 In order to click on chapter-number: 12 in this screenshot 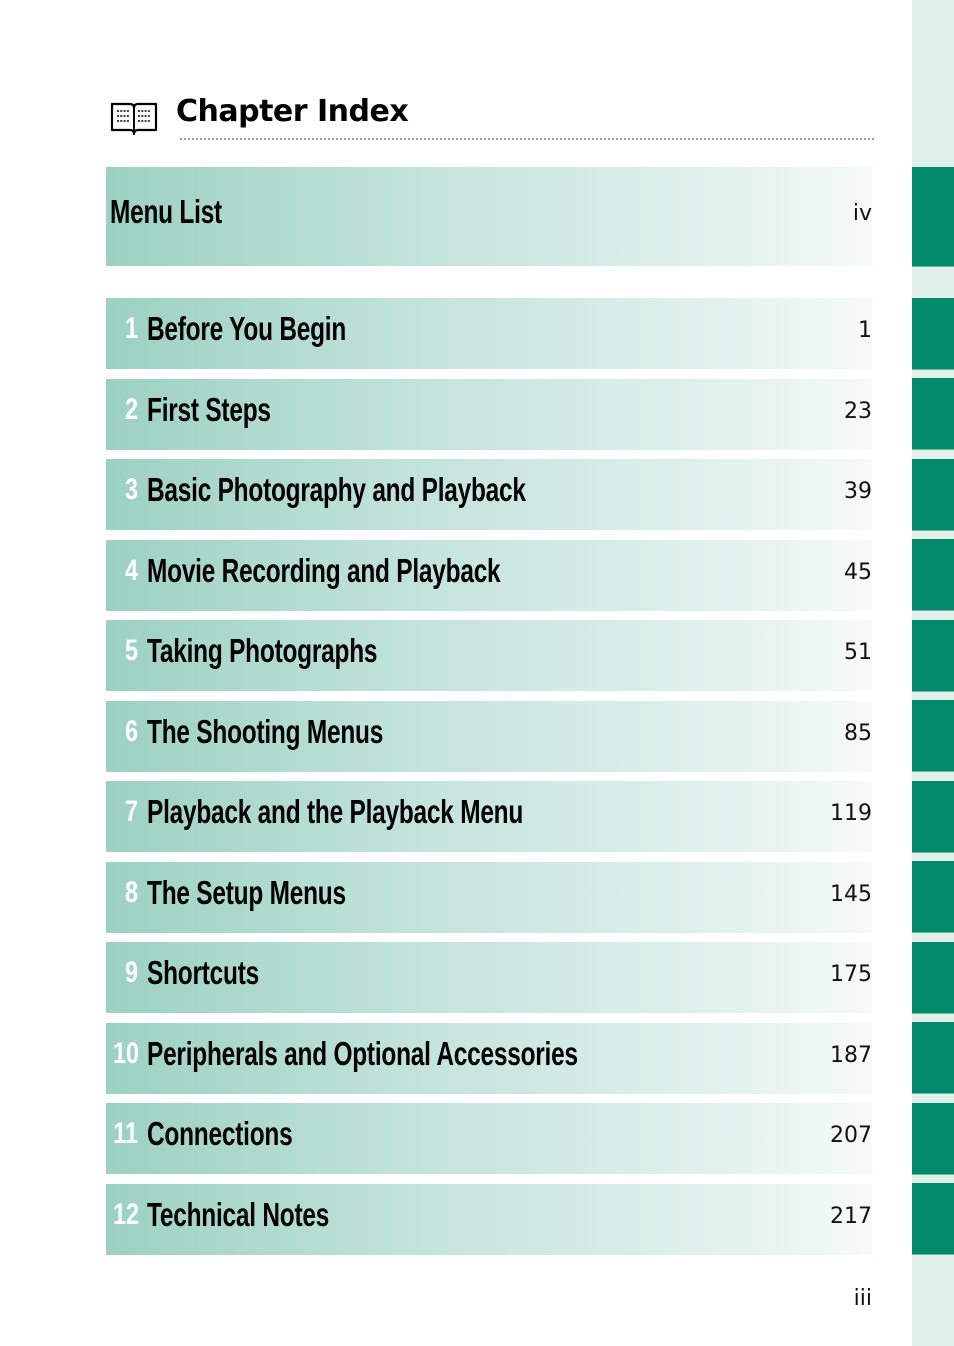, I will do `click(126, 1214)`.